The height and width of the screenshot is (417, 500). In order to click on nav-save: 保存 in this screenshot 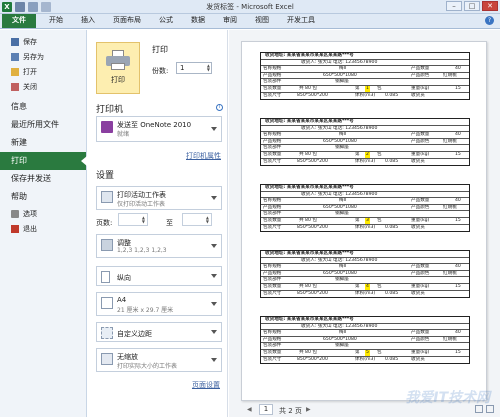, I will do `click(43, 41)`.